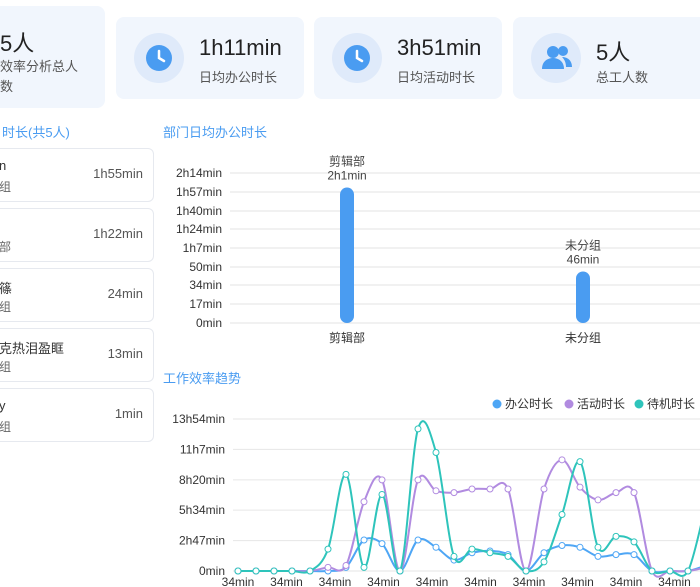  What do you see at coordinates (346, 176) in the screenshot?
I see `bar-value-label: 2h1min` at bounding box center [346, 176].